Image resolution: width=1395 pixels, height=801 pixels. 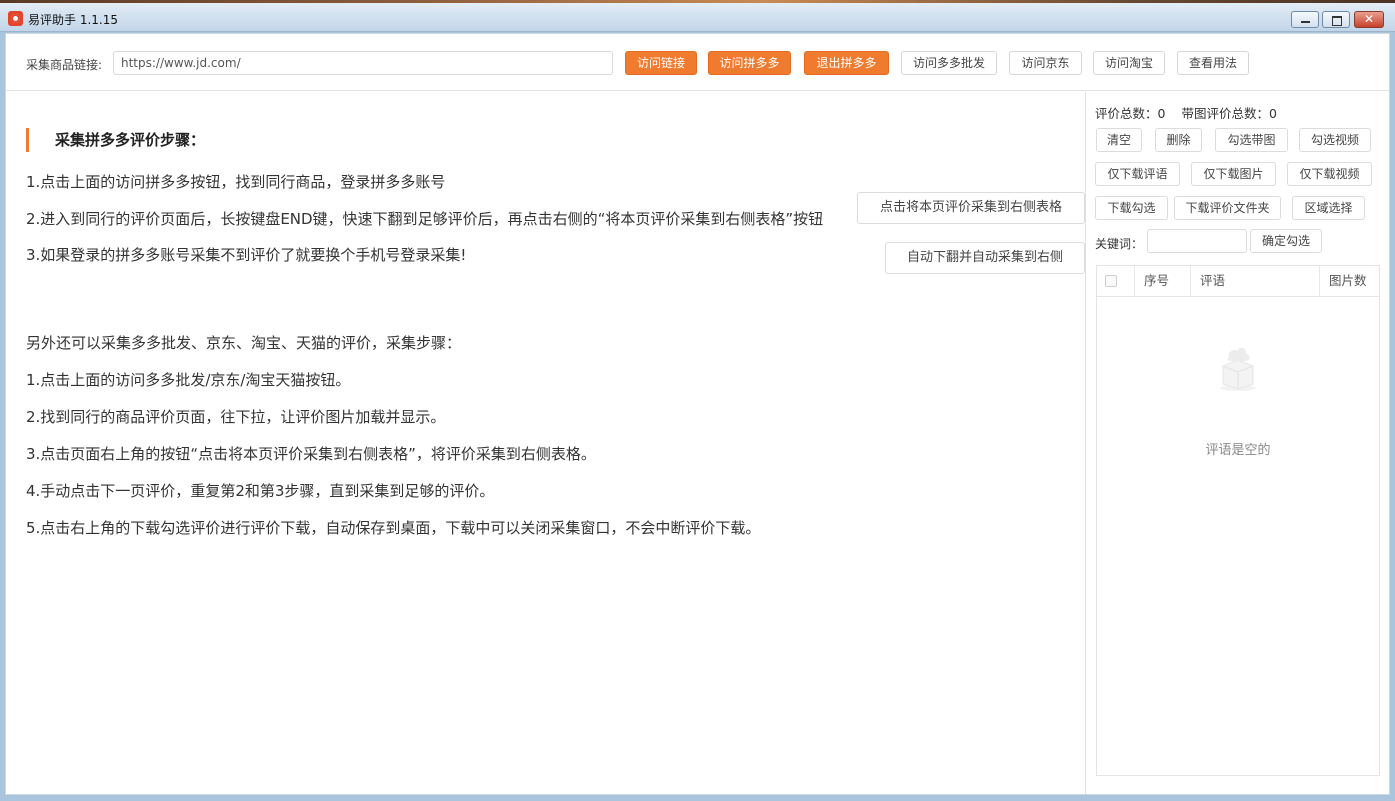 I want to click on image-reviews-count: 带图评价总数：0, so click(x=1229, y=113).